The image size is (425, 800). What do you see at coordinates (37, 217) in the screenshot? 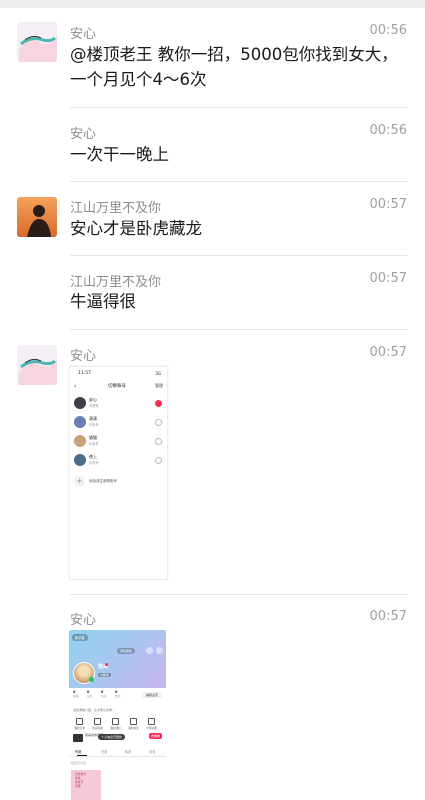
I see `avatar-jiangshan` at bounding box center [37, 217].